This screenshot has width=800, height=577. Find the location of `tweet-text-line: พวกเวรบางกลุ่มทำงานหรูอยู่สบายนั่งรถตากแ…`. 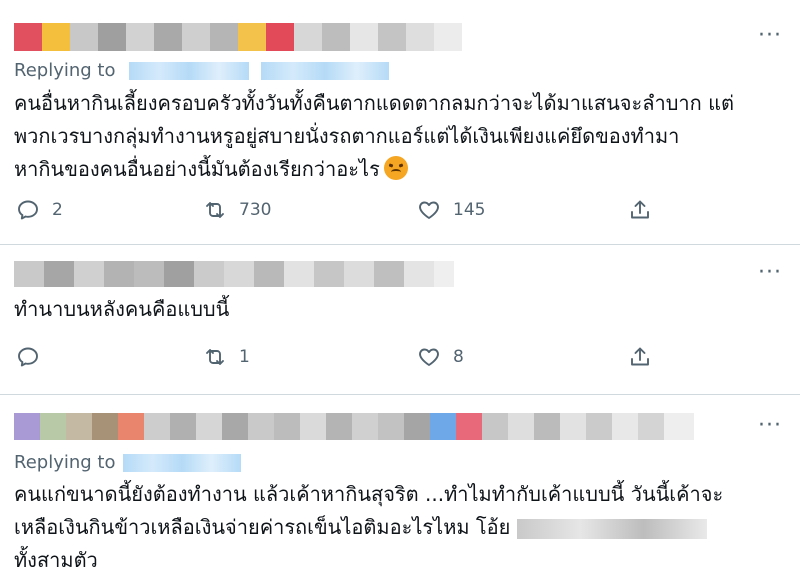

tweet-text-line: พวกเวรบางกลุ่มทำงานหรูอยู่สบายนั่งรถตากแ… is located at coordinates (347, 136).